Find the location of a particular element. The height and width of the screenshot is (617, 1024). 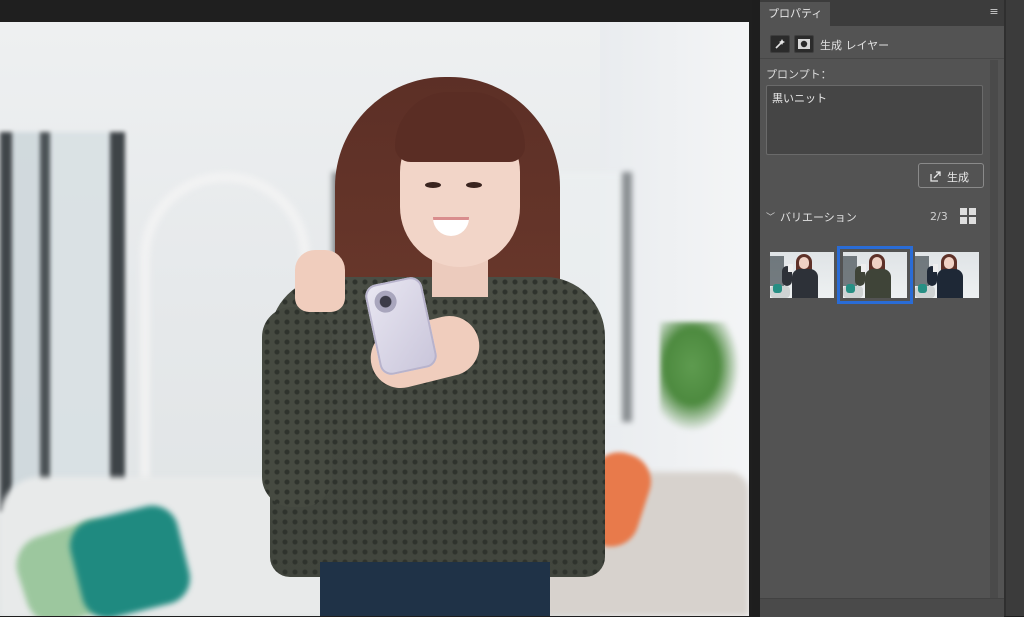

person-jeans is located at coordinates (435, 589).